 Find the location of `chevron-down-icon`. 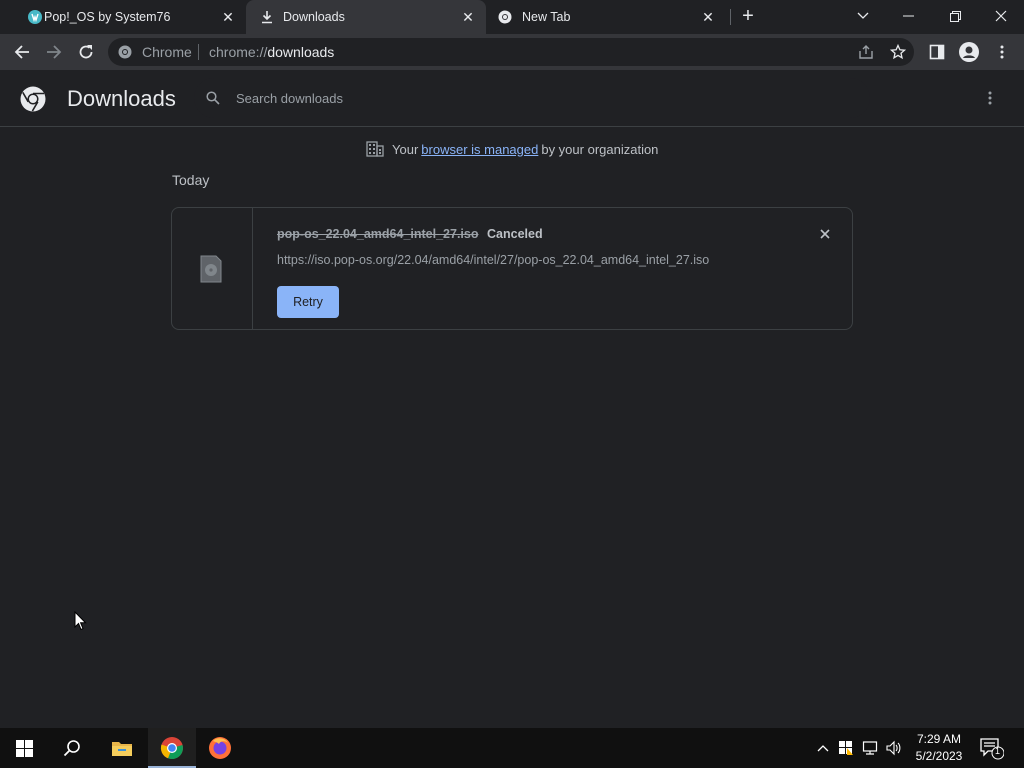

chevron-down-icon is located at coordinates (863, 15).